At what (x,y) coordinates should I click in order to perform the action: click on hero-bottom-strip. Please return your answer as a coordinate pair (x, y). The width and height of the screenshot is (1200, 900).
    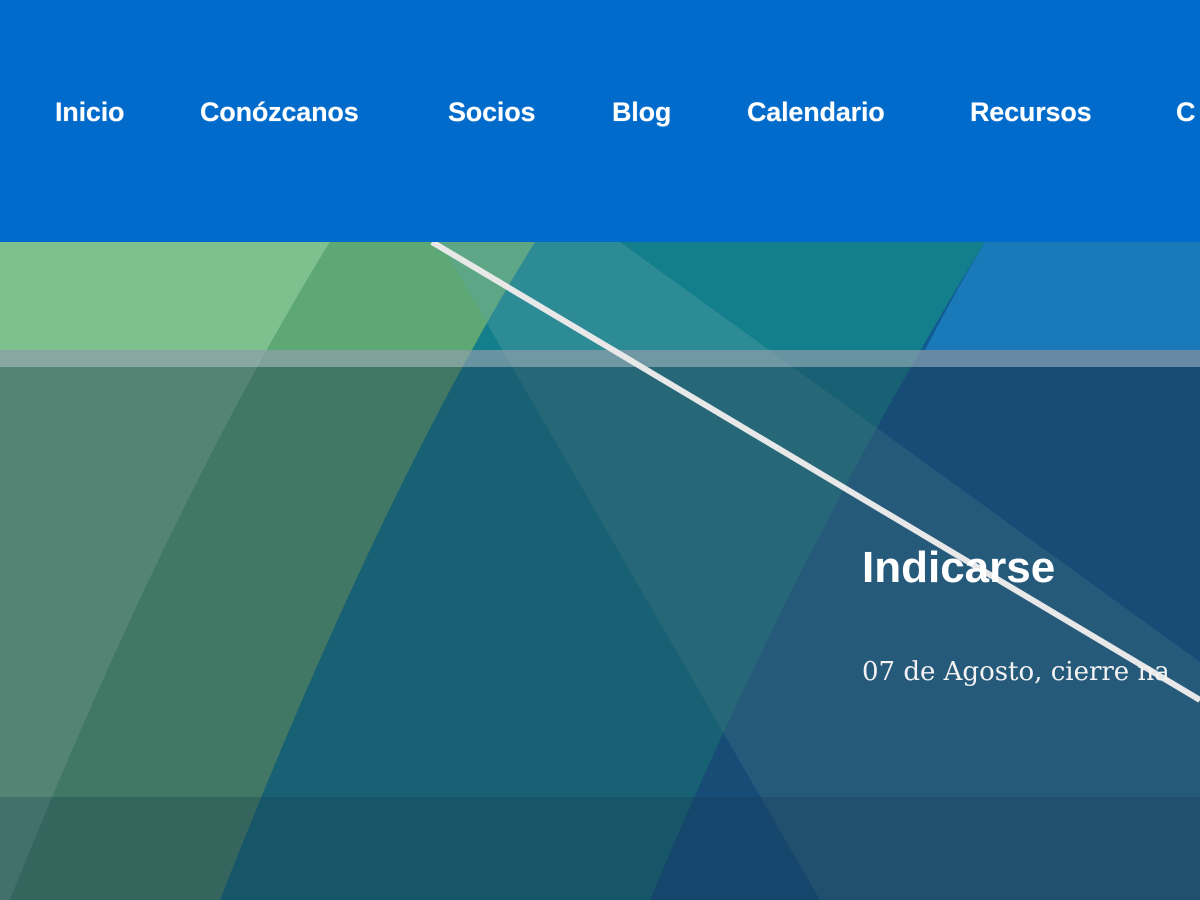
    Looking at the image, I should click on (600, 848).